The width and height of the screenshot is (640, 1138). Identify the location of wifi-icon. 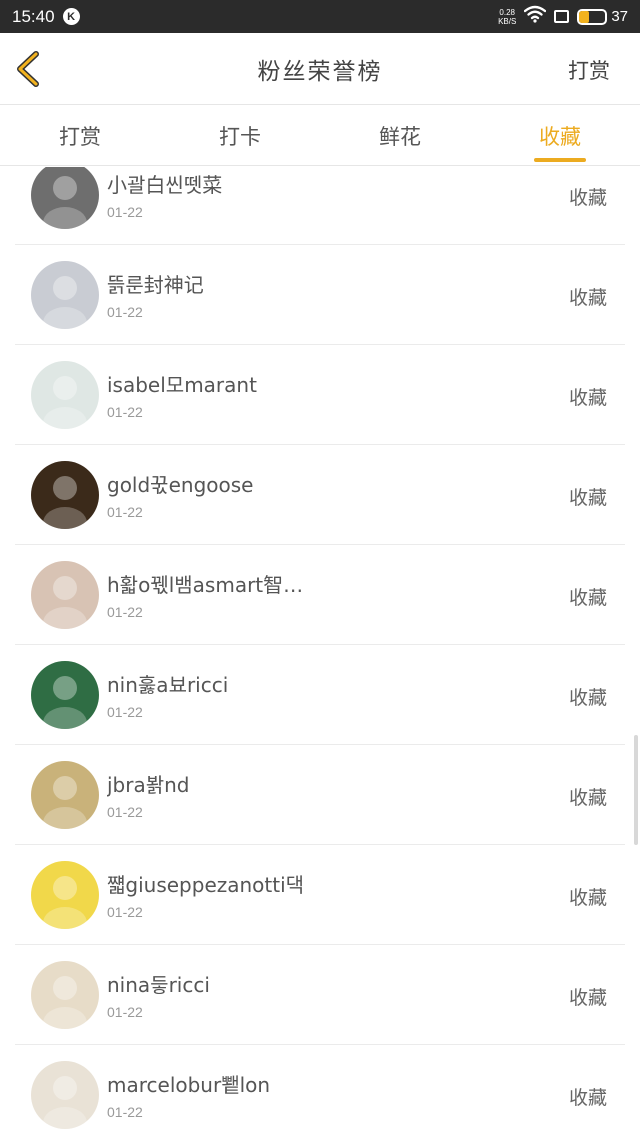
(535, 16).